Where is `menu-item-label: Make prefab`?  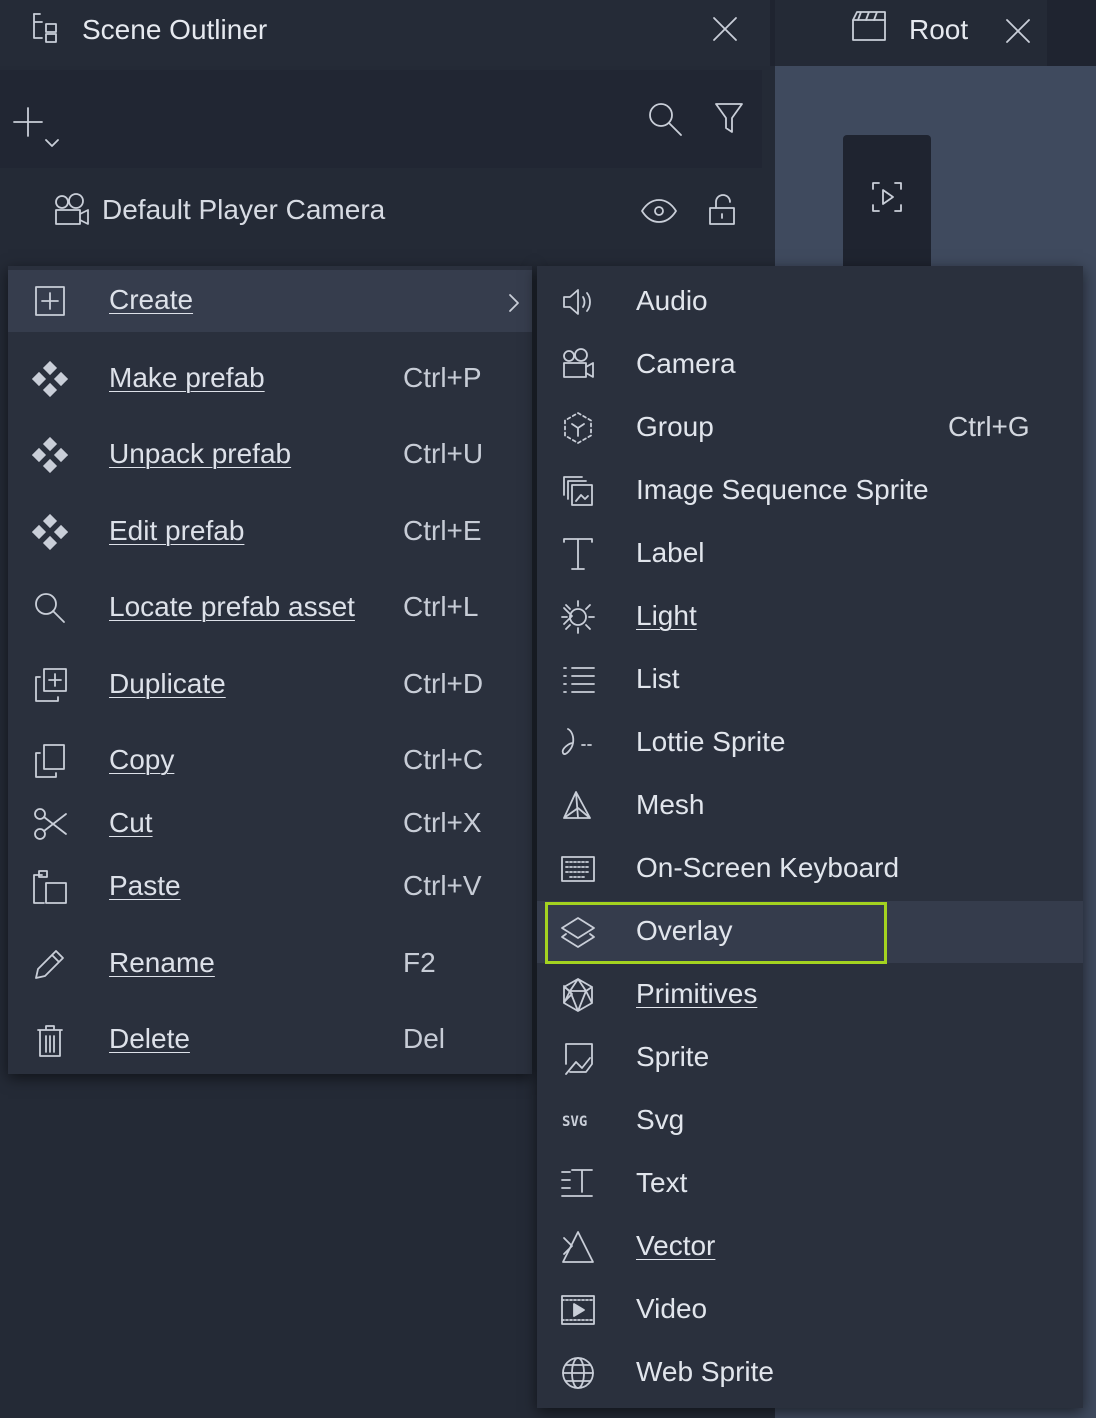 menu-item-label: Make prefab is located at coordinates (187, 377).